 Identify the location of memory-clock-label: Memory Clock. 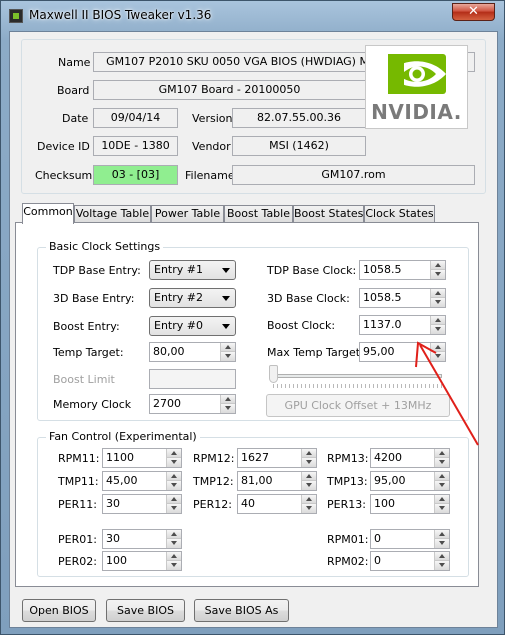
(92, 404).